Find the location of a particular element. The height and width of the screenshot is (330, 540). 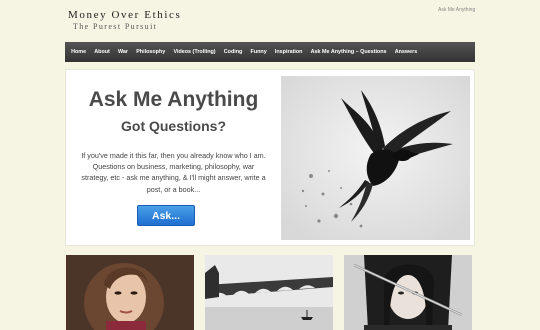

nav-inspiration: Inspiration is located at coordinates (289, 52).